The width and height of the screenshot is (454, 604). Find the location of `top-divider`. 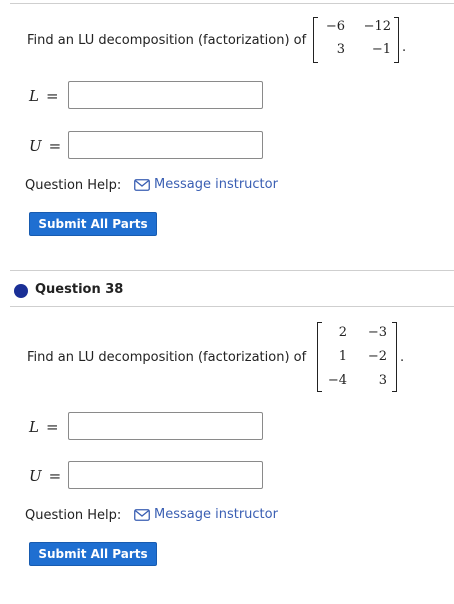

top-divider is located at coordinates (232, 3).